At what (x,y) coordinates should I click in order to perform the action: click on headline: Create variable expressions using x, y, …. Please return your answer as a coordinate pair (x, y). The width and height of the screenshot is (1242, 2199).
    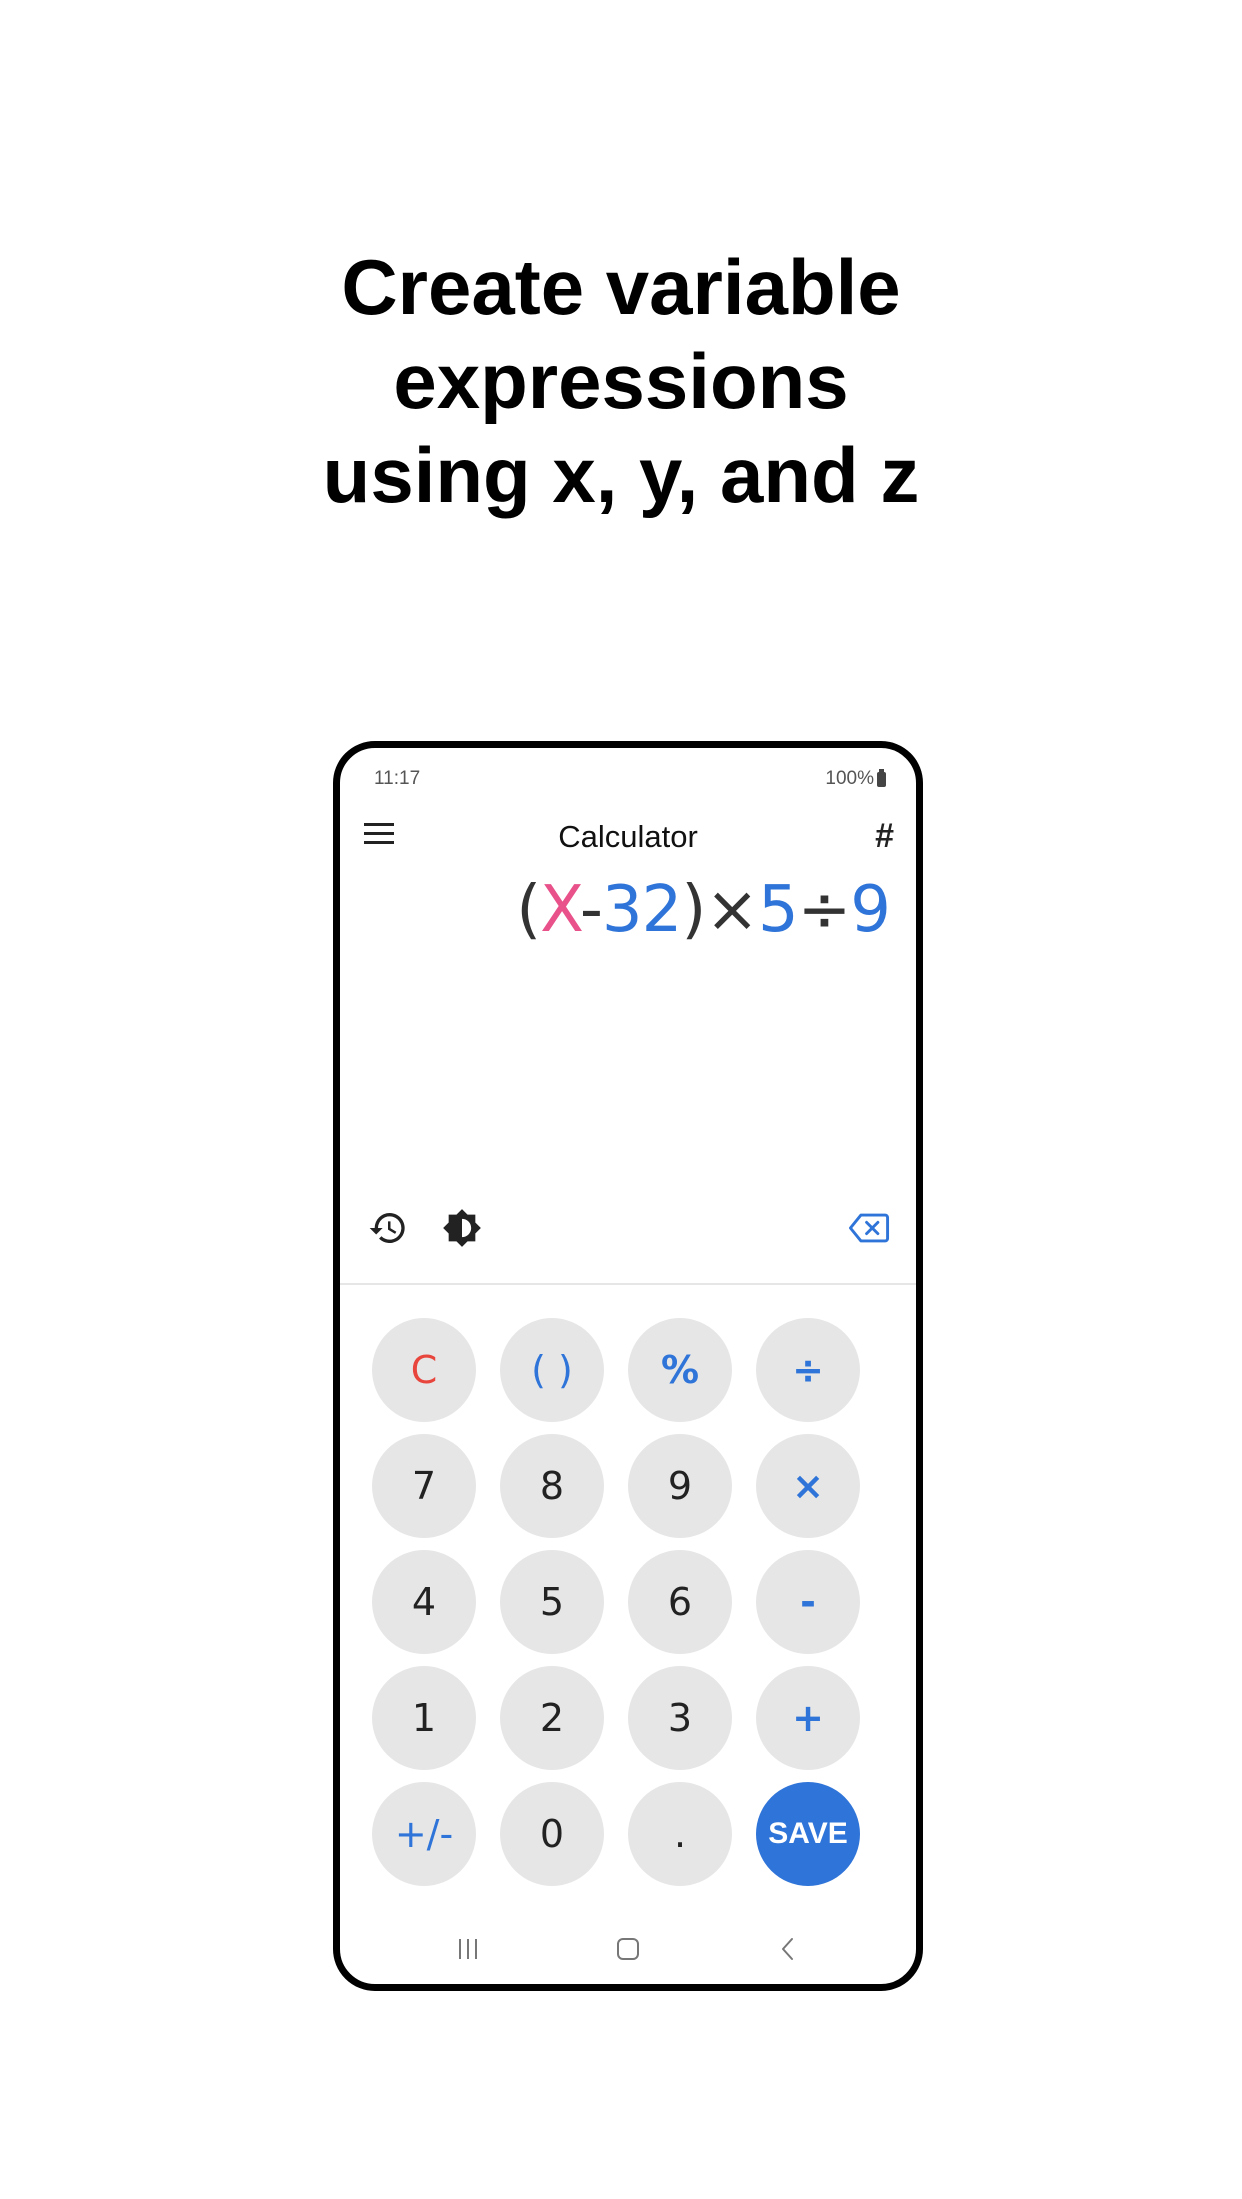
    Looking at the image, I should click on (621, 381).